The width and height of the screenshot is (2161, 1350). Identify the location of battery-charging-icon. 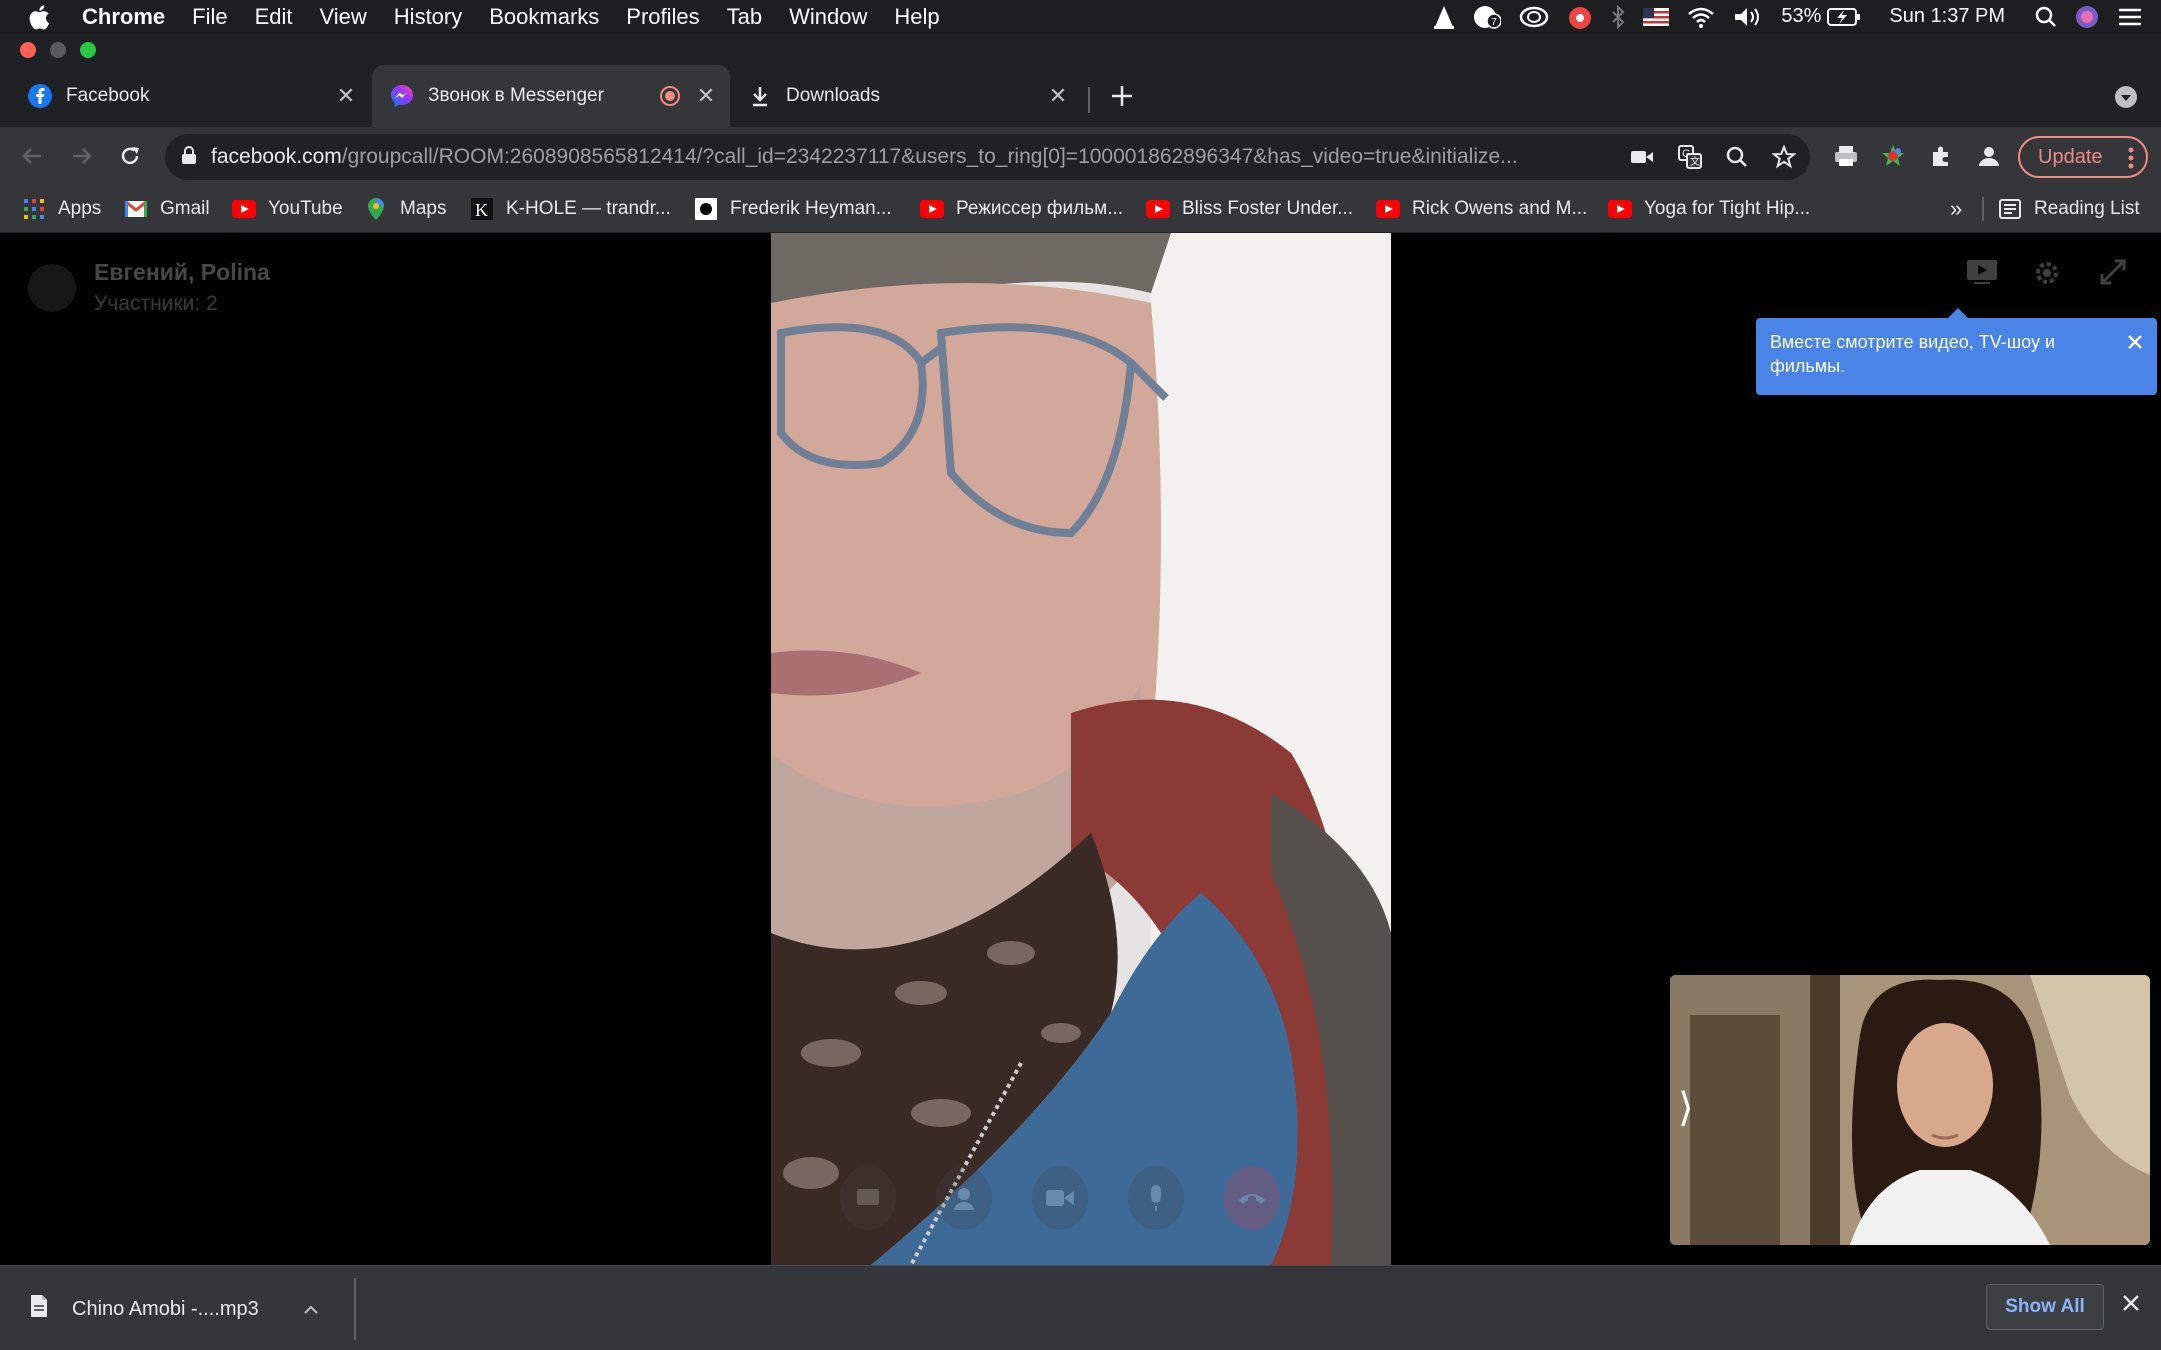
(1844, 17).